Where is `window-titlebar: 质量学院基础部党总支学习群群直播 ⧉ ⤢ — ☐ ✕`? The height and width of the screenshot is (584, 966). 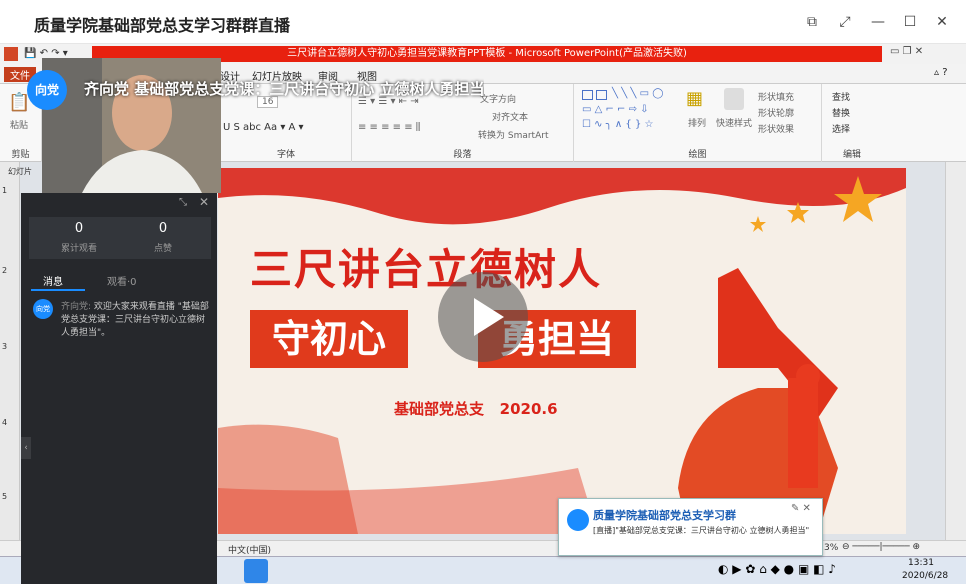 window-titlebar: 质量学院基础部党总支学习群群直播 ⧉ ⤢ — ☐ ✕ is located at coordinates (483, 22).